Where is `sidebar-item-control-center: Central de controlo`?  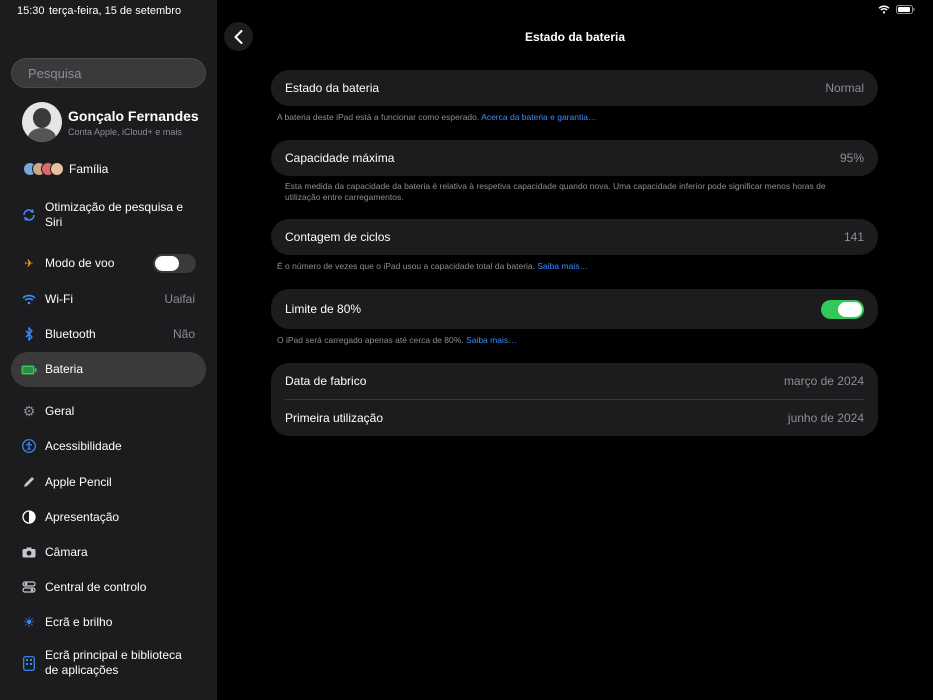 sidebar-item-control-center: Central de controlo is located at coordinates (108, 587).